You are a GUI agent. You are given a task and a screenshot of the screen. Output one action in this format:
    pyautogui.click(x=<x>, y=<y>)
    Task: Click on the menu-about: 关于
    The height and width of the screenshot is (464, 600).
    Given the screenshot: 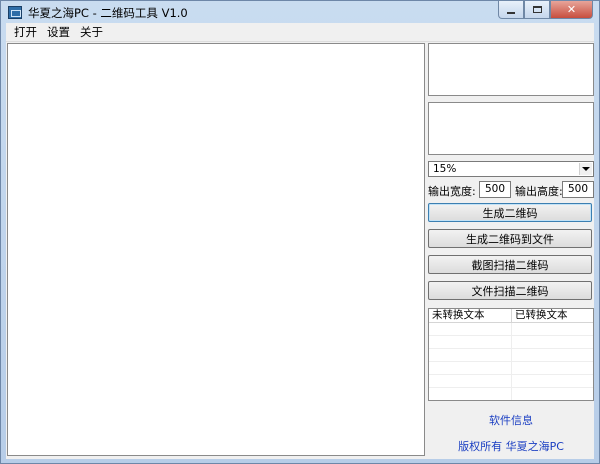 What is the action you would take?
    pyautogui.click(x=91, y=32)
    